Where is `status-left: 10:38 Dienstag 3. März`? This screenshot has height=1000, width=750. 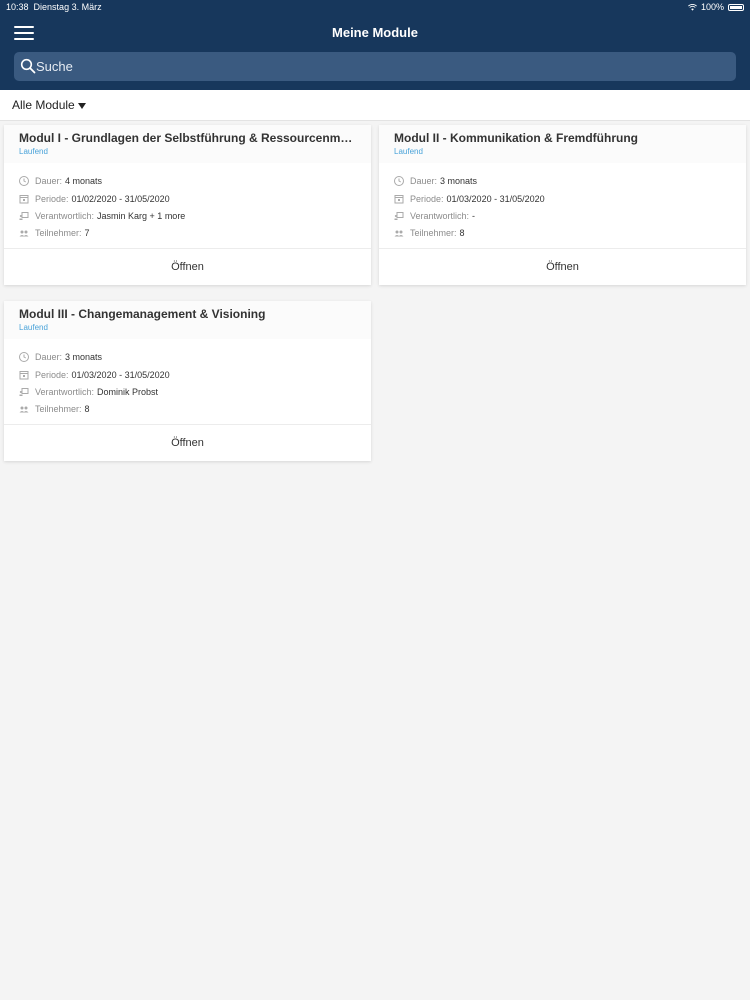 status-left: 10:38 Dienstag 3. März is located at coordinates (54, 7).